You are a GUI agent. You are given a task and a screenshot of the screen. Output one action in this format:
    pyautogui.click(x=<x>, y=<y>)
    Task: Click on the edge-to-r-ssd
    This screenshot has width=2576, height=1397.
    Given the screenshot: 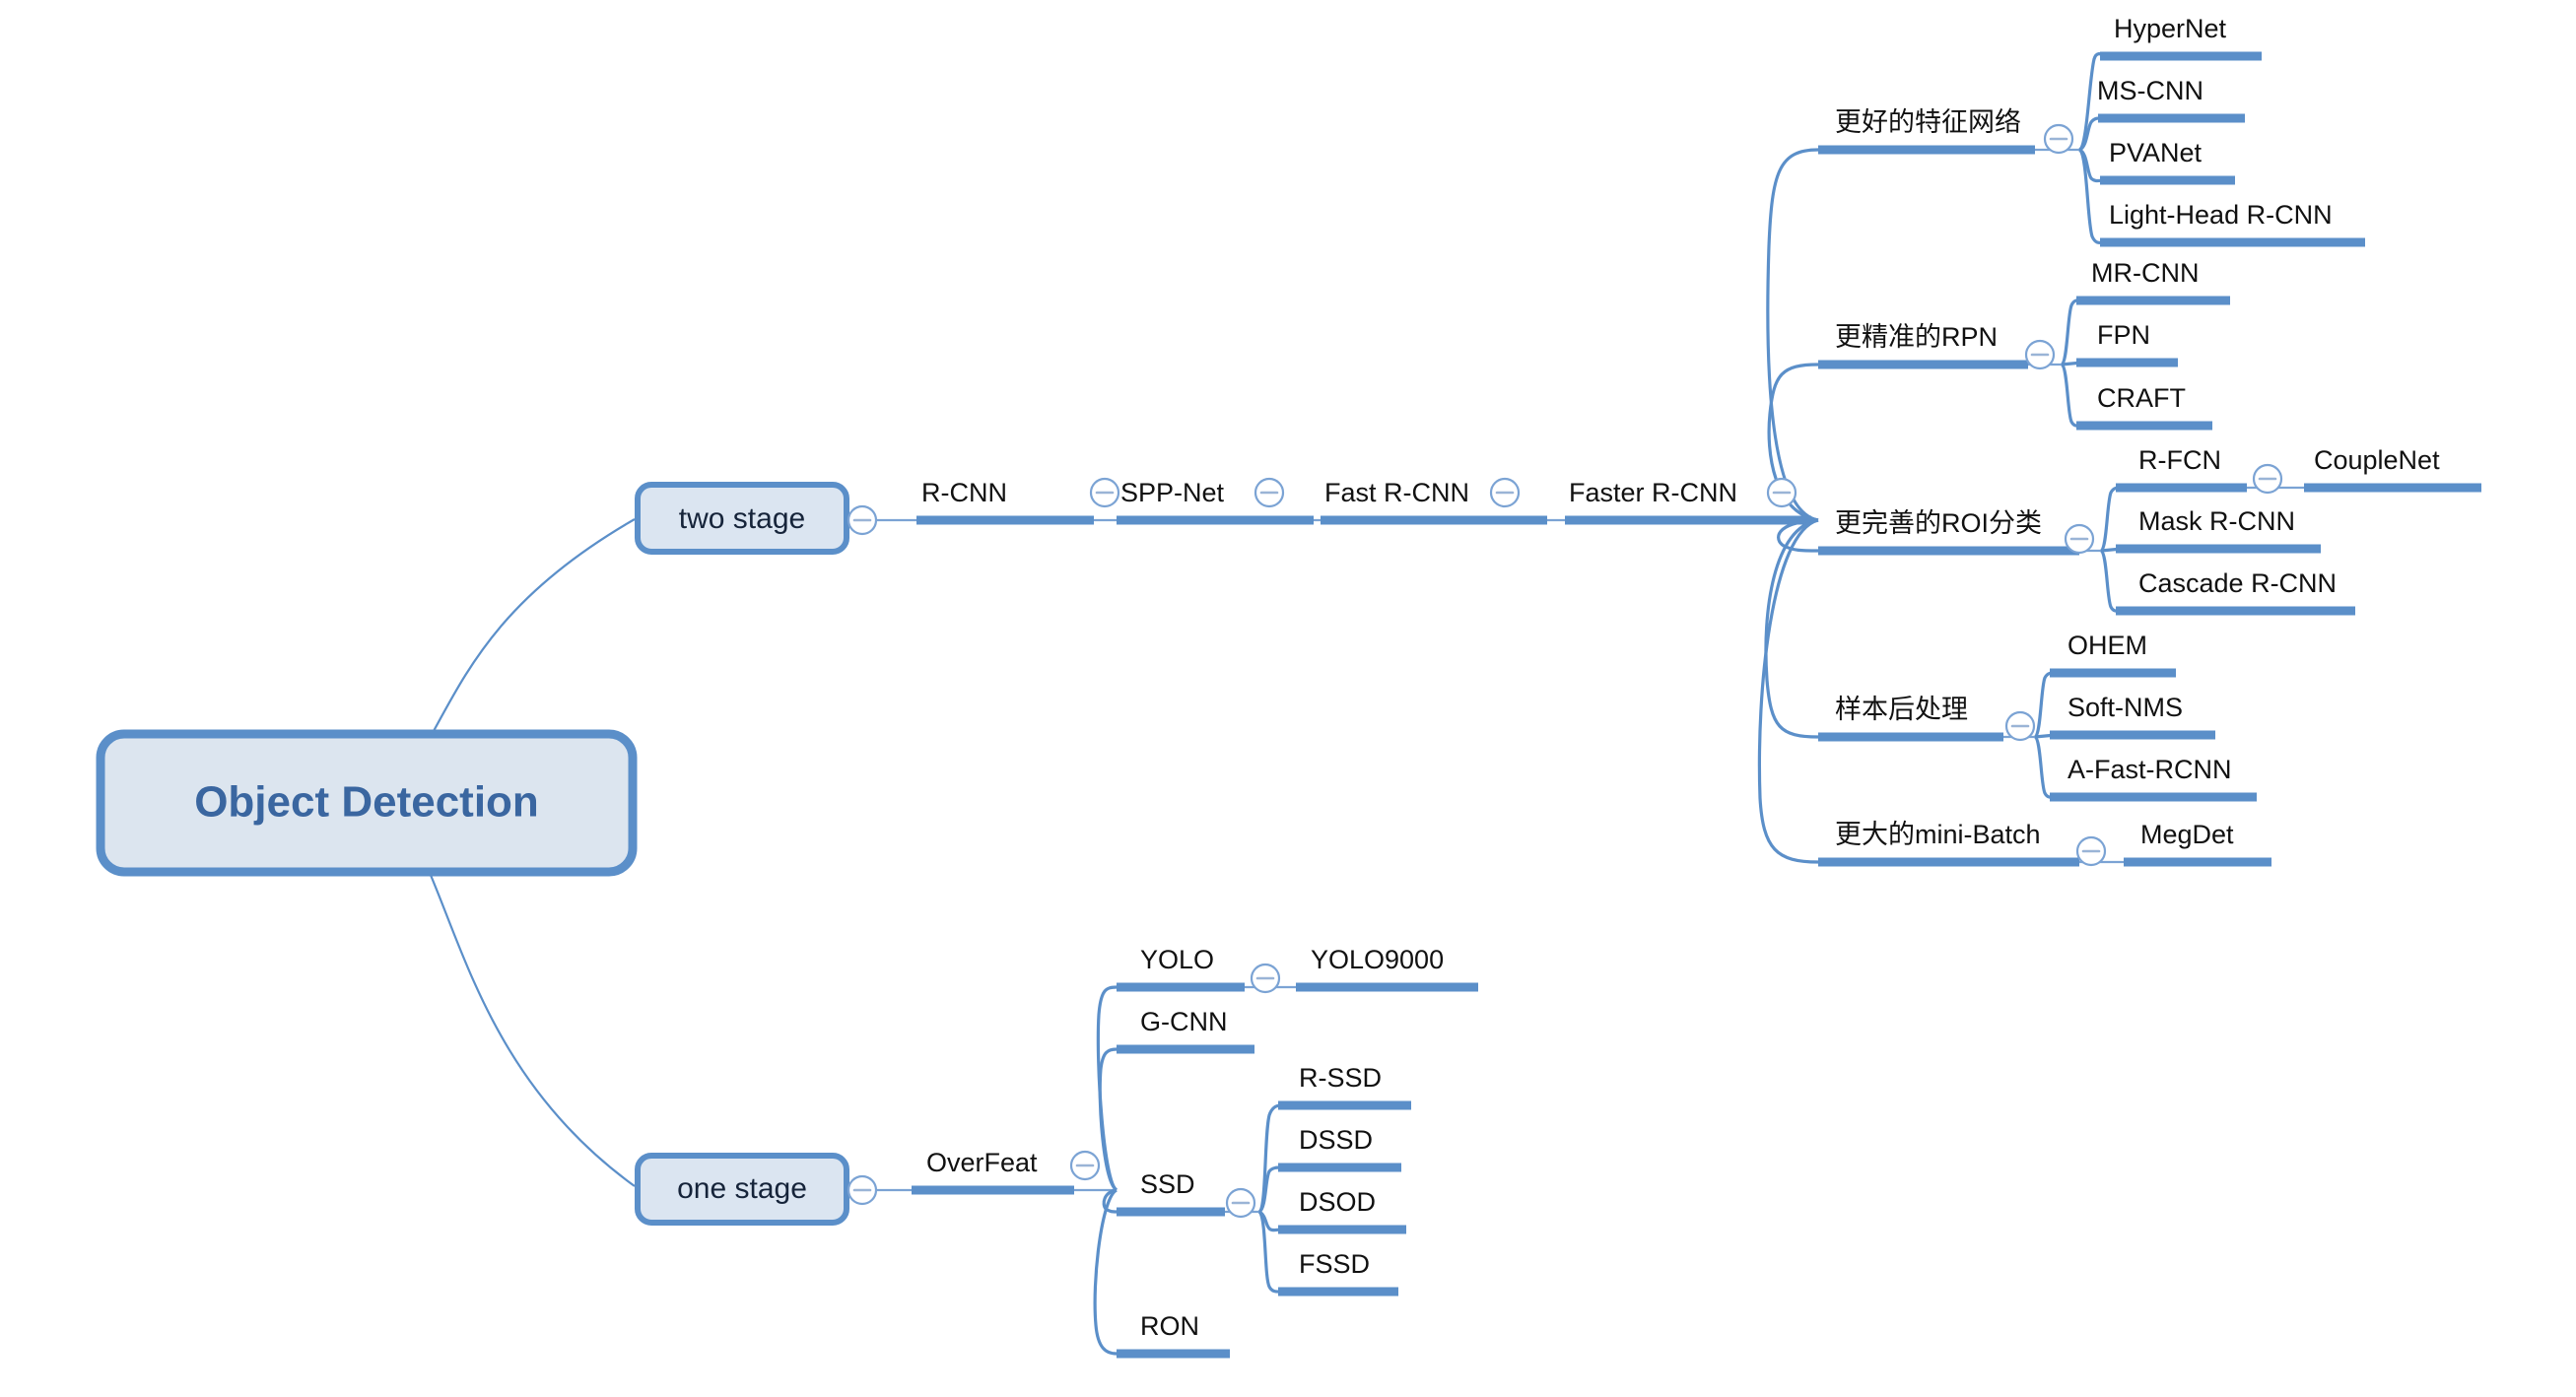 What is the action you would take?
    pyautogui.click(x=1269, y=1158)
    